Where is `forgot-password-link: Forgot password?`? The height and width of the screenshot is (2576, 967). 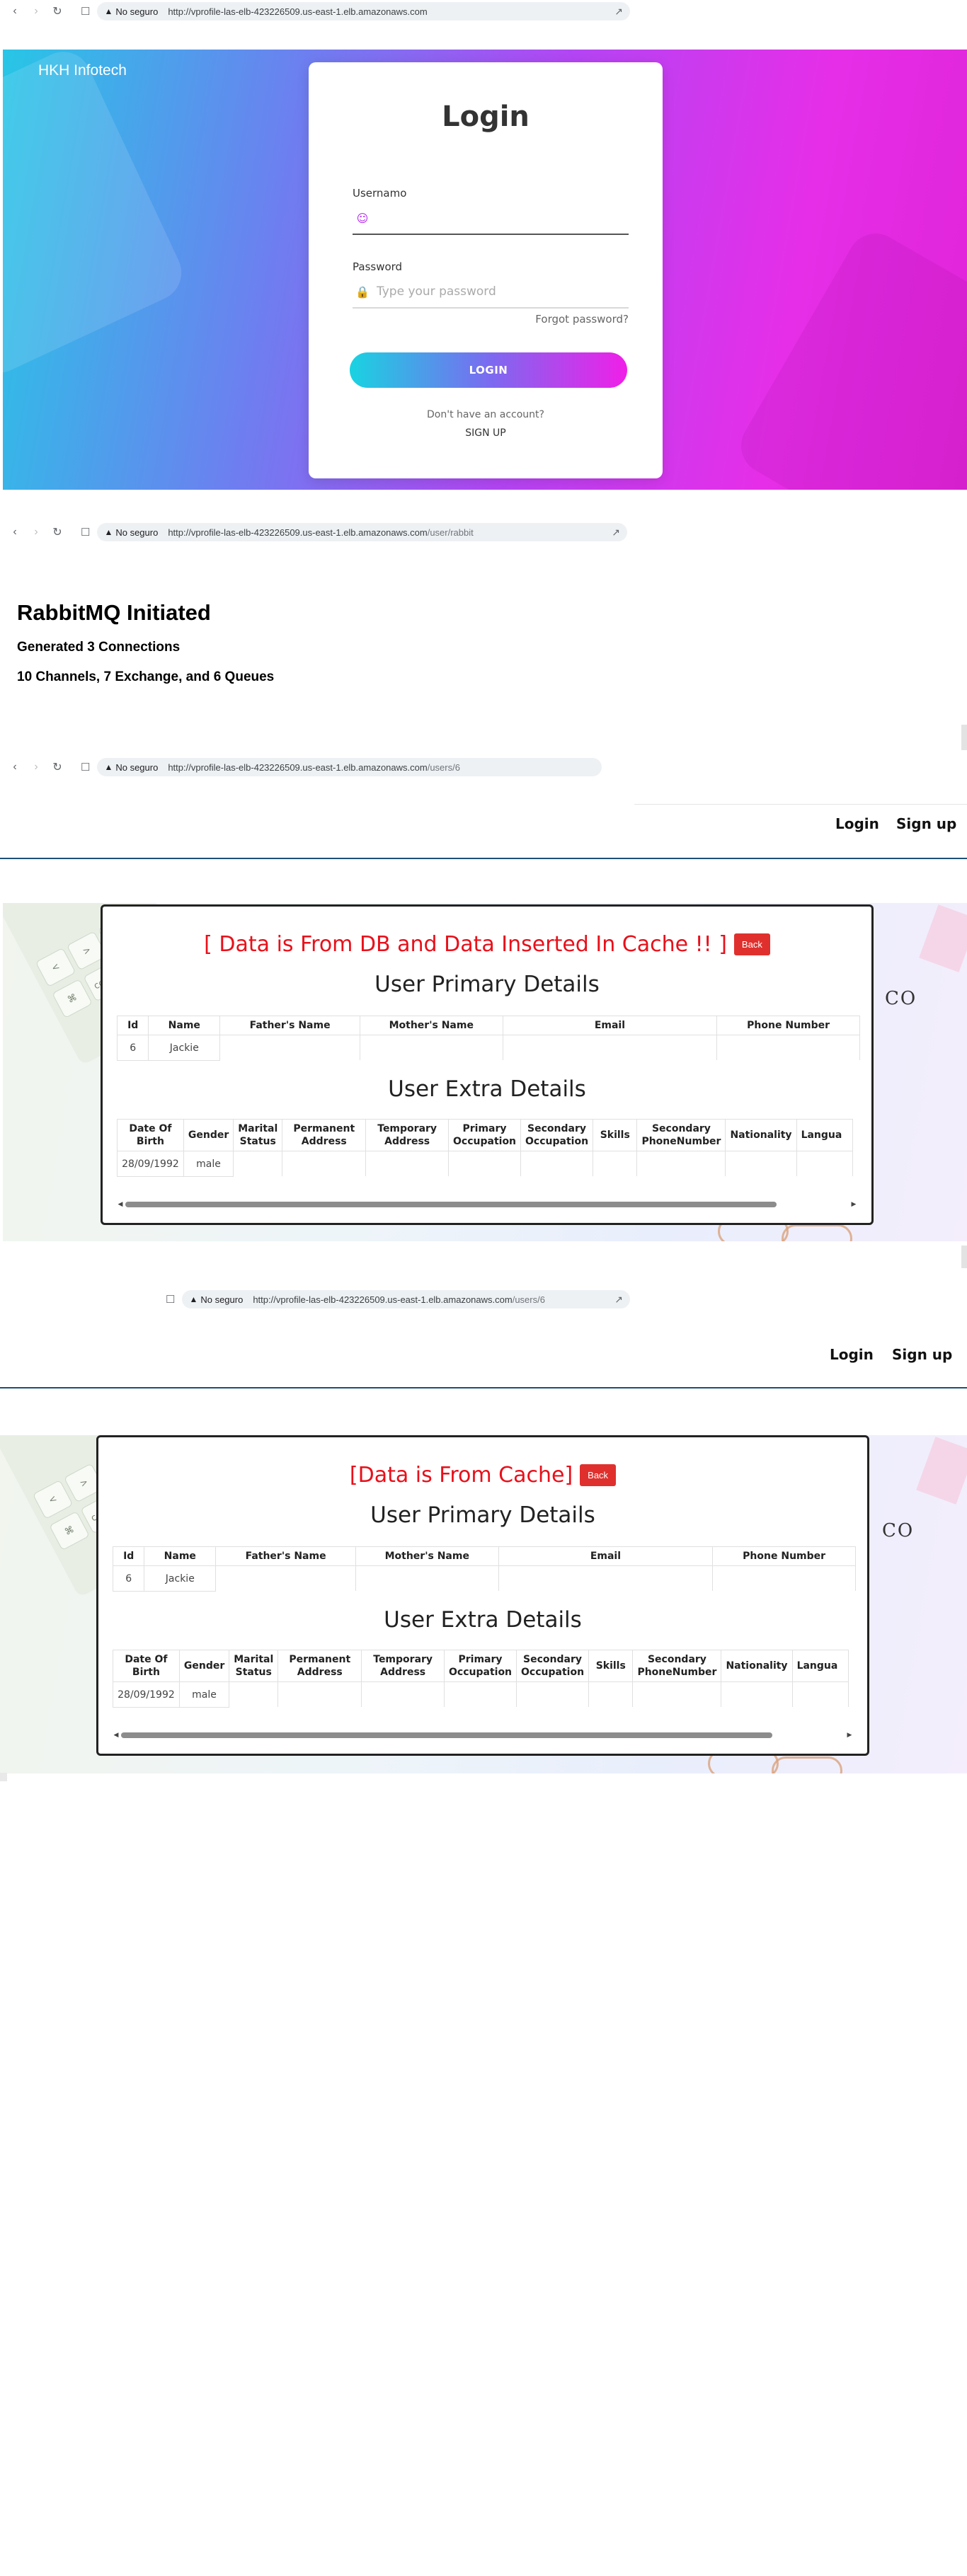
forgot-password-link: Forgot password? is located at coordinates (582, 320).